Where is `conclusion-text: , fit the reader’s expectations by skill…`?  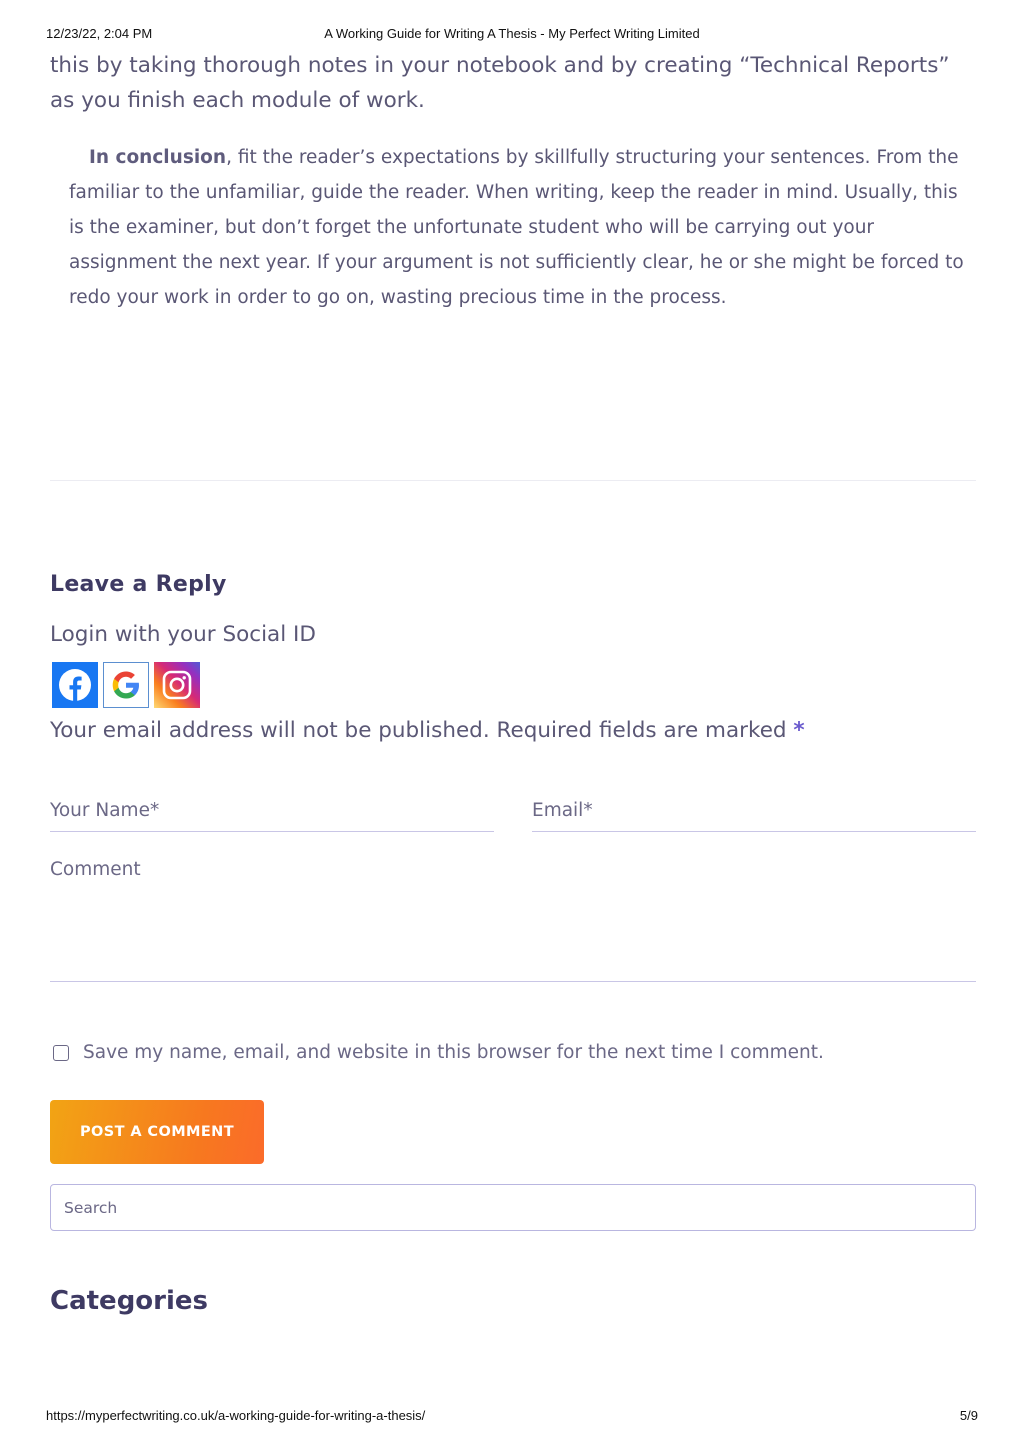
conclusion-text: , fit the reader’s expectations by skill… is located at coordinates (516, 227).